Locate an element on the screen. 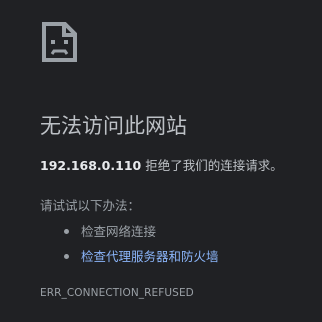 This screenshot has height=322, width=322. suggestion-item: 检查网络连接 is located at coordinates (129, 231).